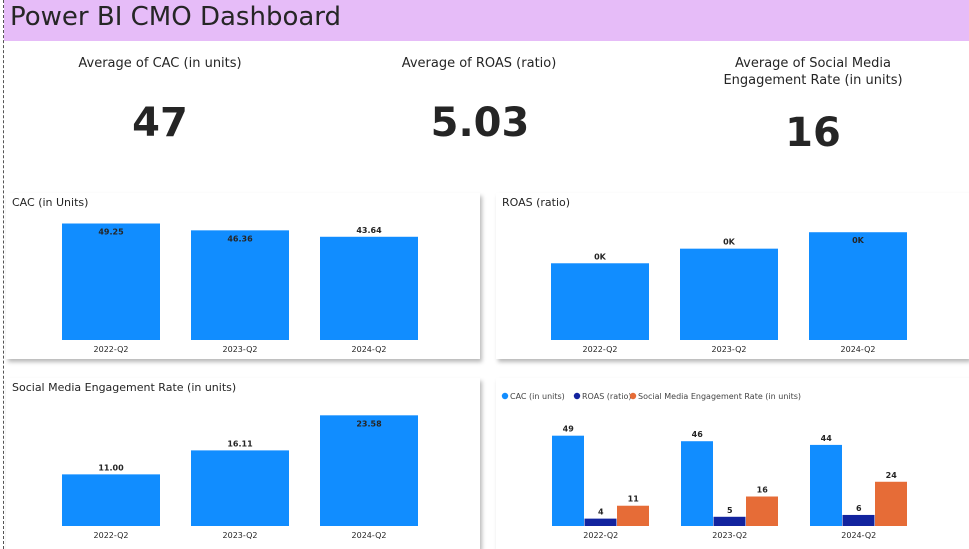 This screenshot has height=549, width=969. I want to click on roas-bar-chart: 0K 2022-Q2 0K 2023-Q2 0K 2024-Q2, so click(729, 293).